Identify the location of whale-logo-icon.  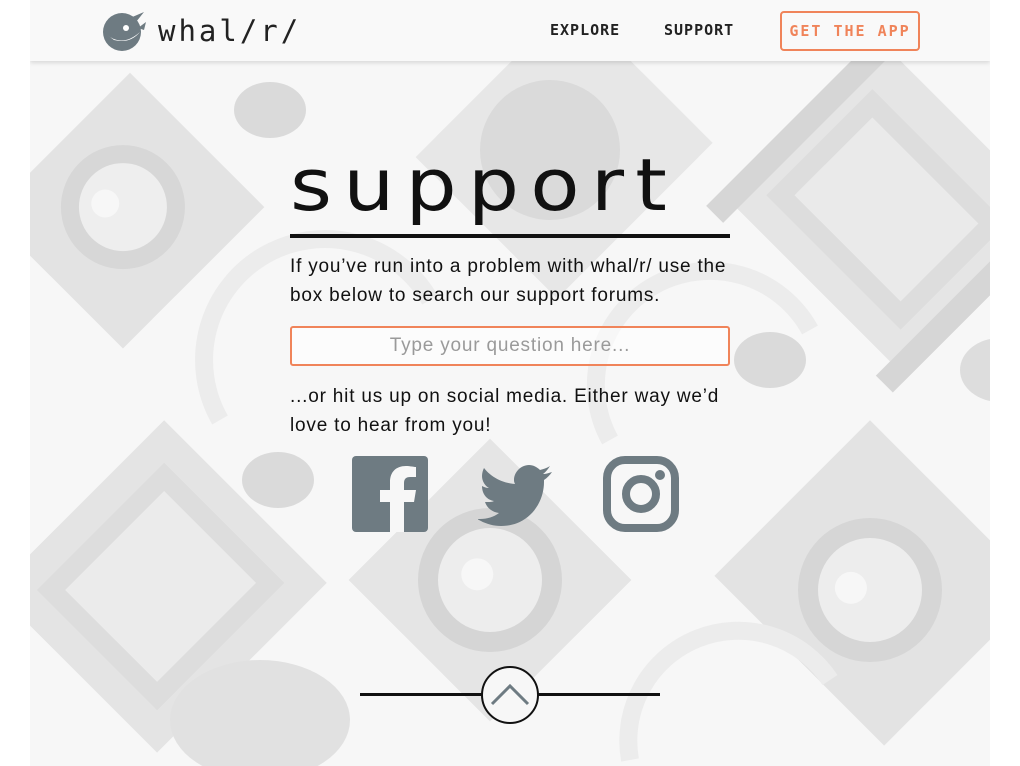
(124, 31).